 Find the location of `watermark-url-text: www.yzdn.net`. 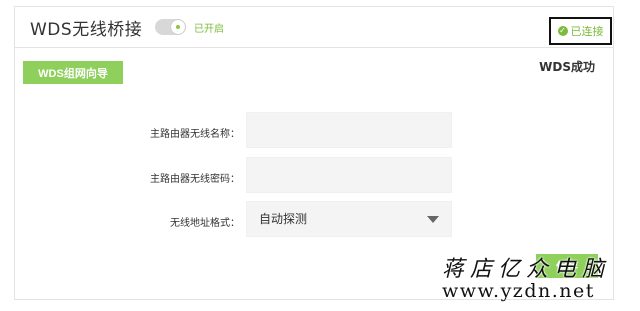

watermark-url-text: www.yzdn.net is located at coordinates (518, 291).